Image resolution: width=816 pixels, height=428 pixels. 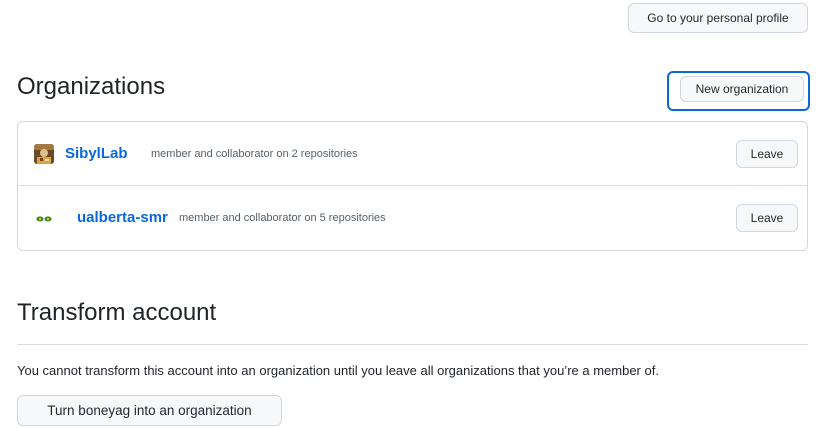 I want to click on organization-link: SibylLab, so click(x=96, y=153).